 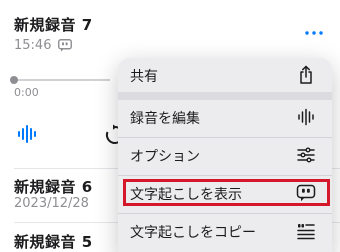 I want to click on transcript-icon, so click(x=65, y=45).